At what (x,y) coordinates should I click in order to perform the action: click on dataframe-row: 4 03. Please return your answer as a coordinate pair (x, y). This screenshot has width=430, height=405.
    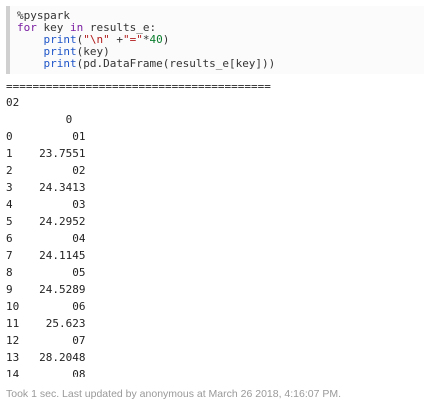
    Looking at the image, I should click on (46, 204).